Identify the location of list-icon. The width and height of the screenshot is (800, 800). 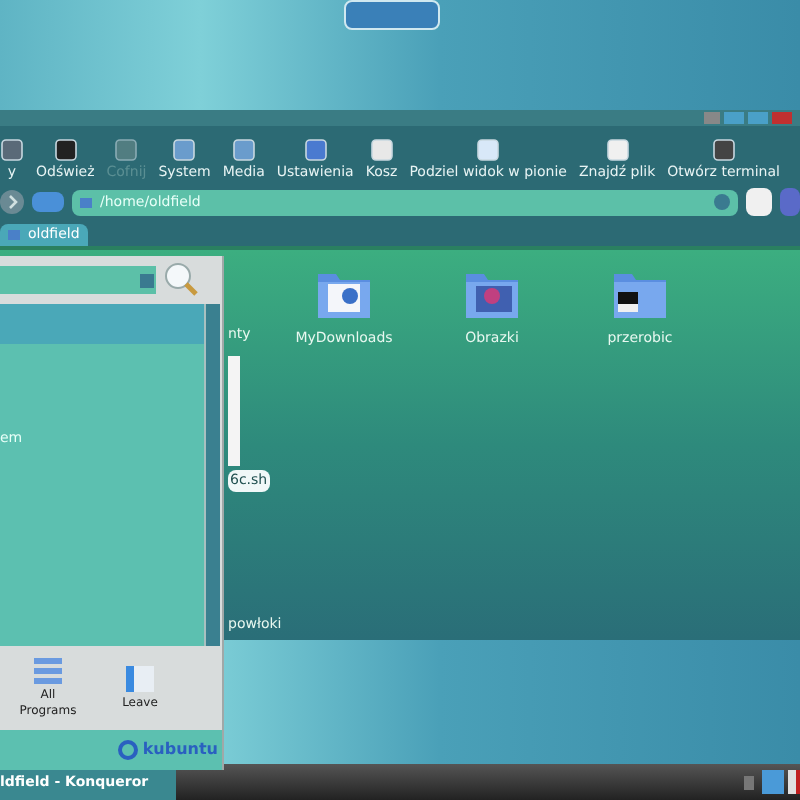
(48, 671).